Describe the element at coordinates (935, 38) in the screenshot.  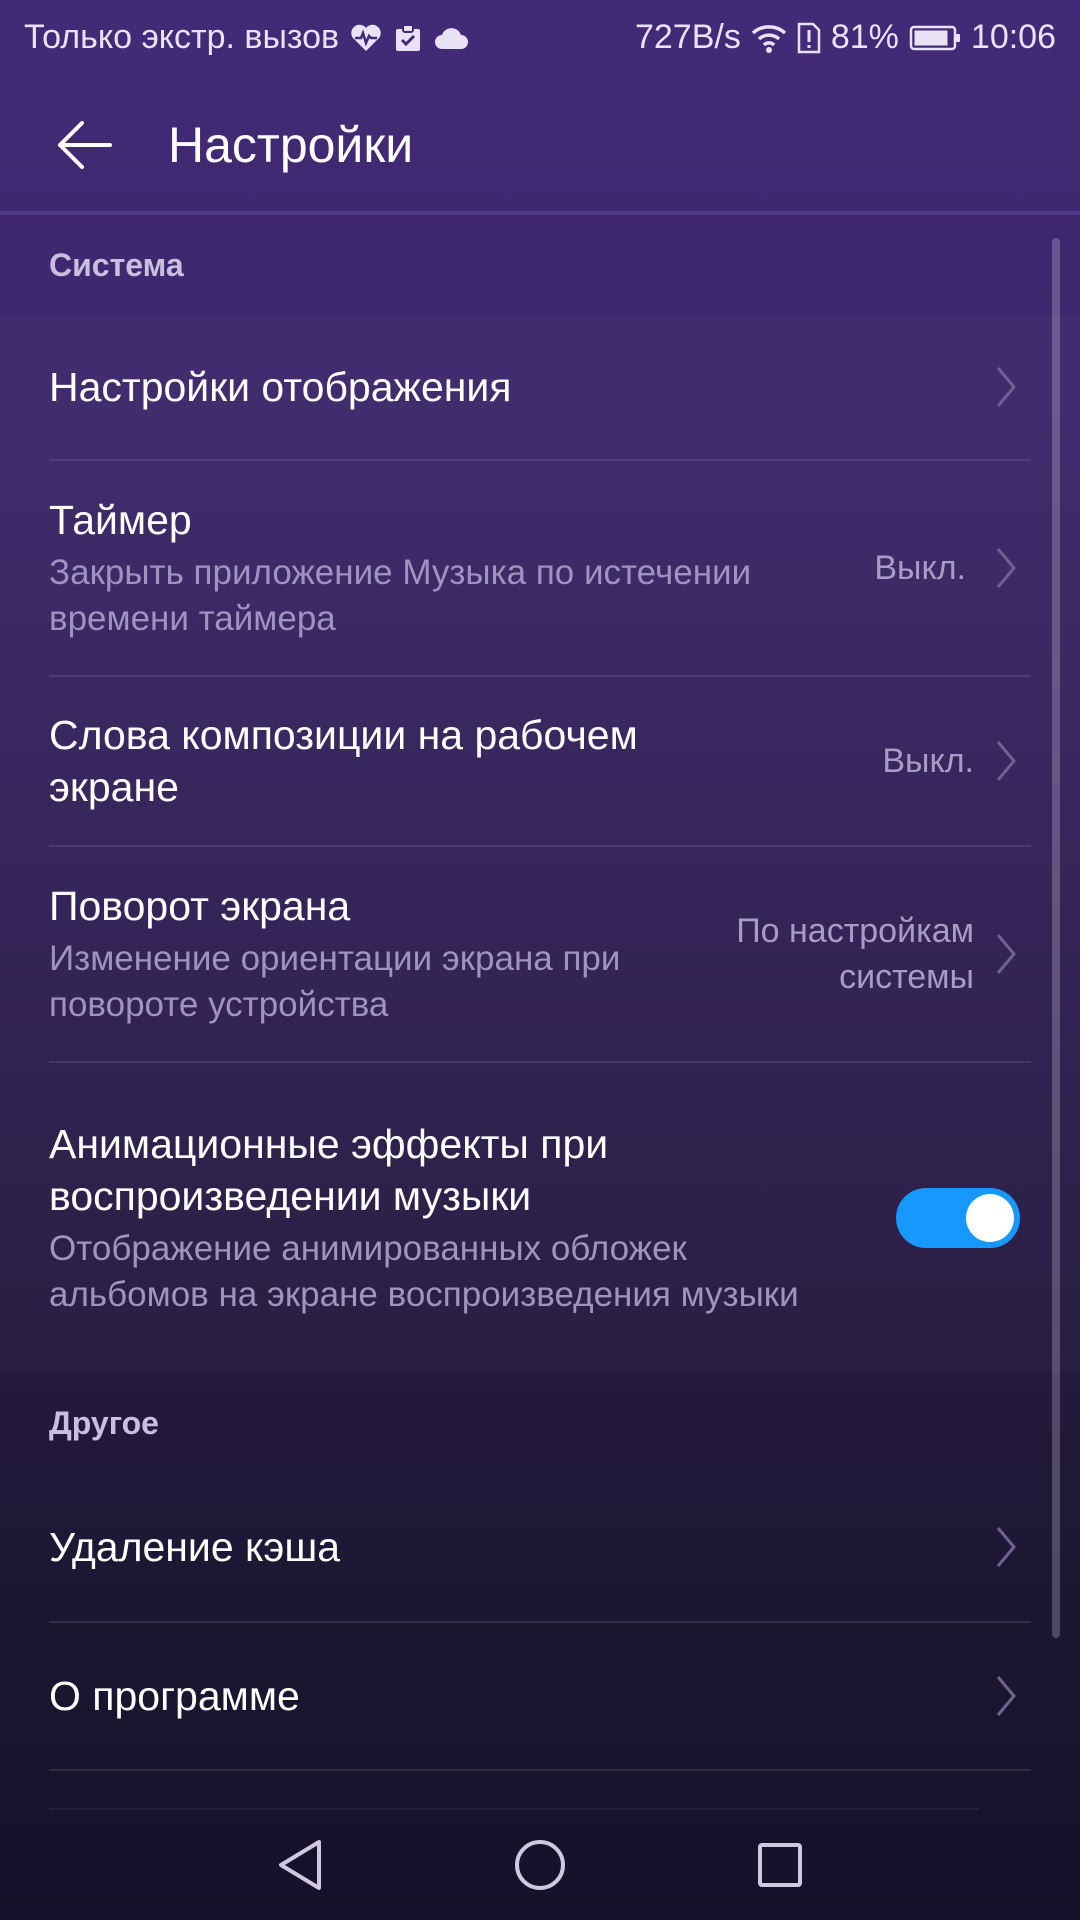
I see `battery-icon` at that location.